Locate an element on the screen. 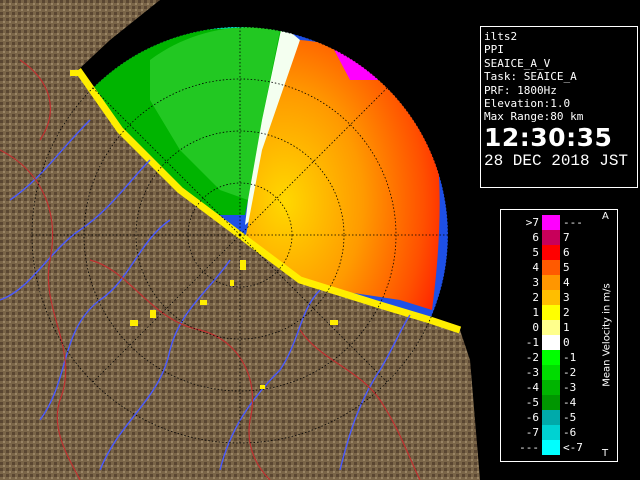 The image size is (640, 480). legend-upper-bound: --- is located at coordinates (573, 222).